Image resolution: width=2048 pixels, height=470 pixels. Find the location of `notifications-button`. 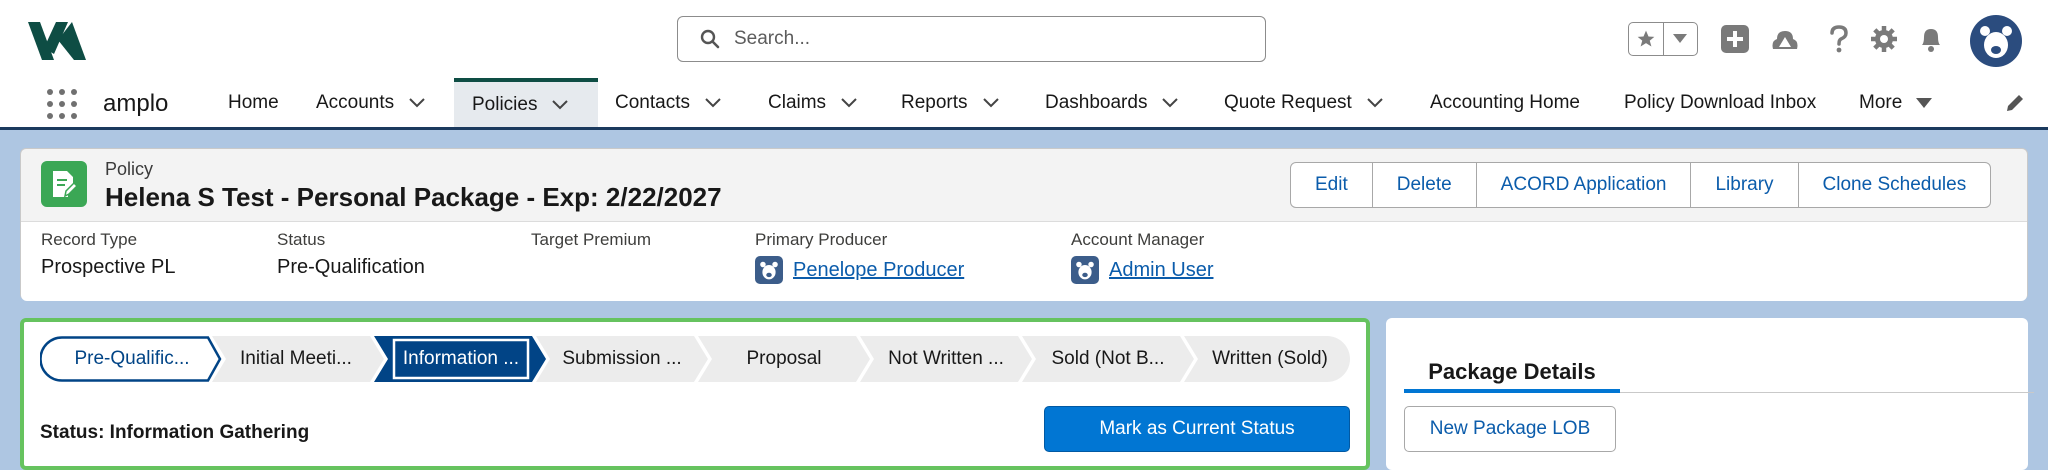

notifications-button is located at coordinates (1931, 39).